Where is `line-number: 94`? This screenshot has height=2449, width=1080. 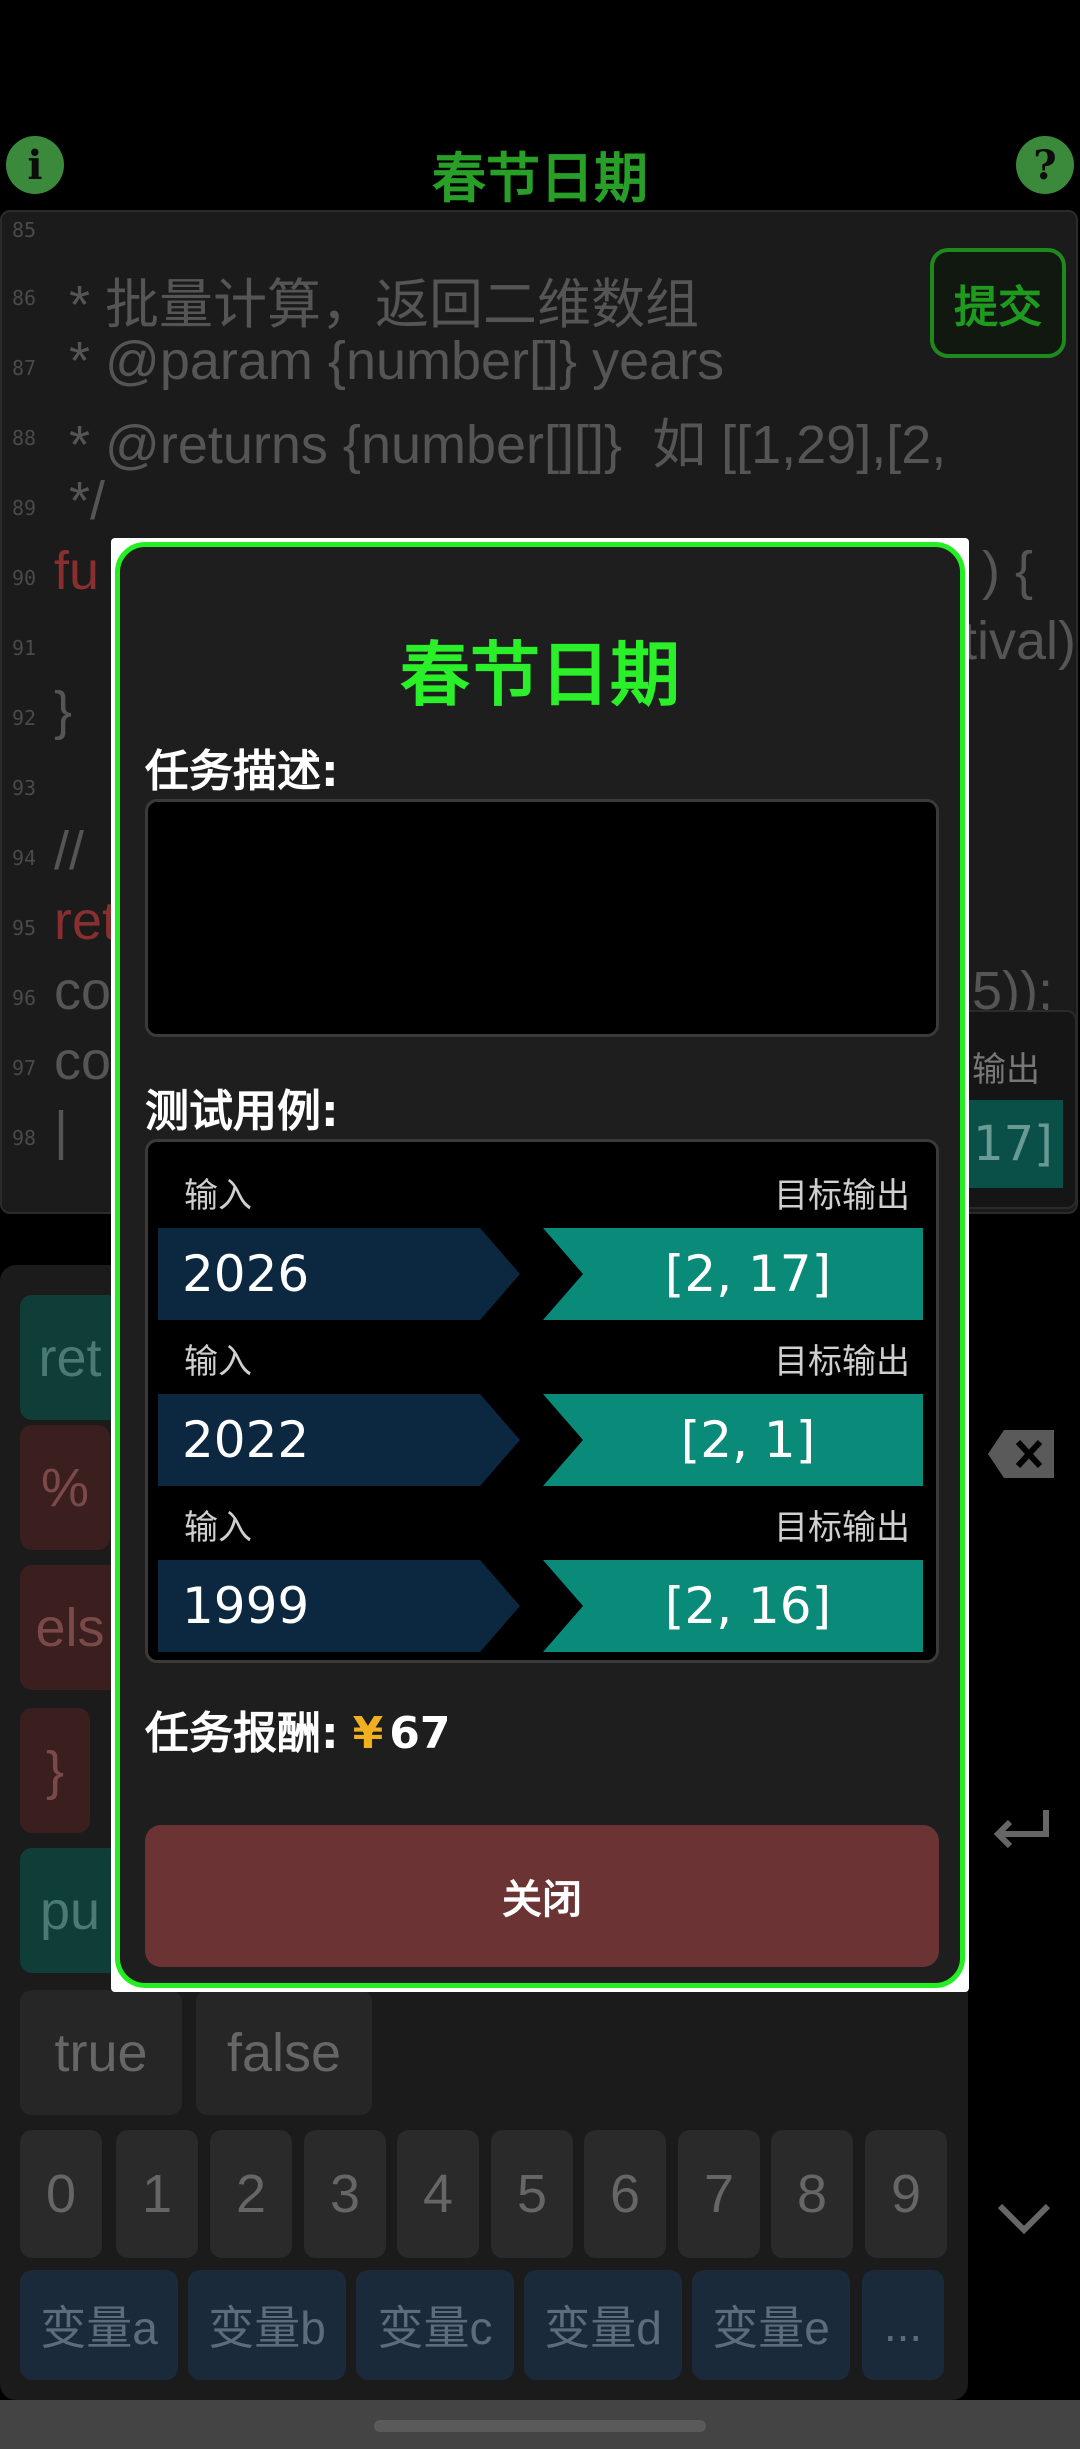
line-number: 94 is located at coordinates (24, 858).